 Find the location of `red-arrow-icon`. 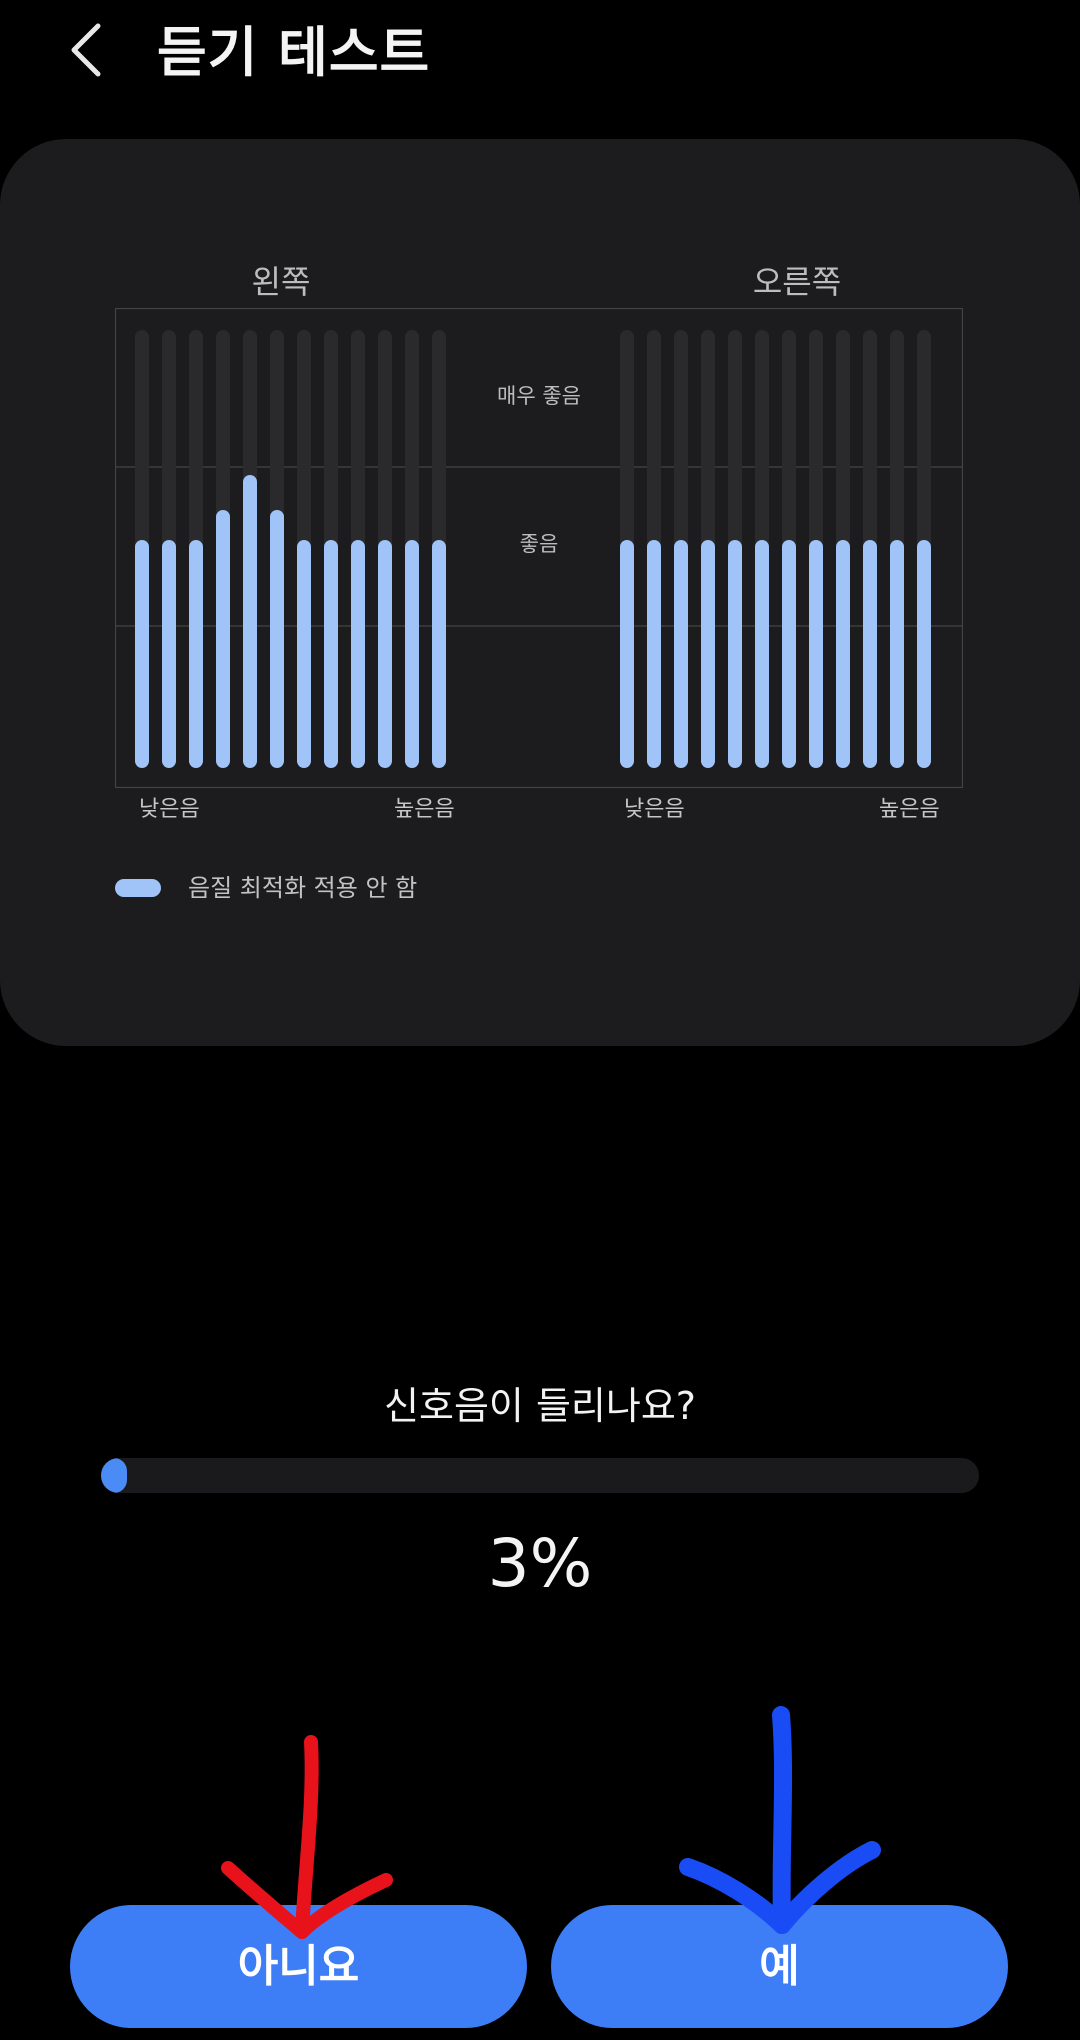

red-arrow-icon is located at coordinates (307, 1837).